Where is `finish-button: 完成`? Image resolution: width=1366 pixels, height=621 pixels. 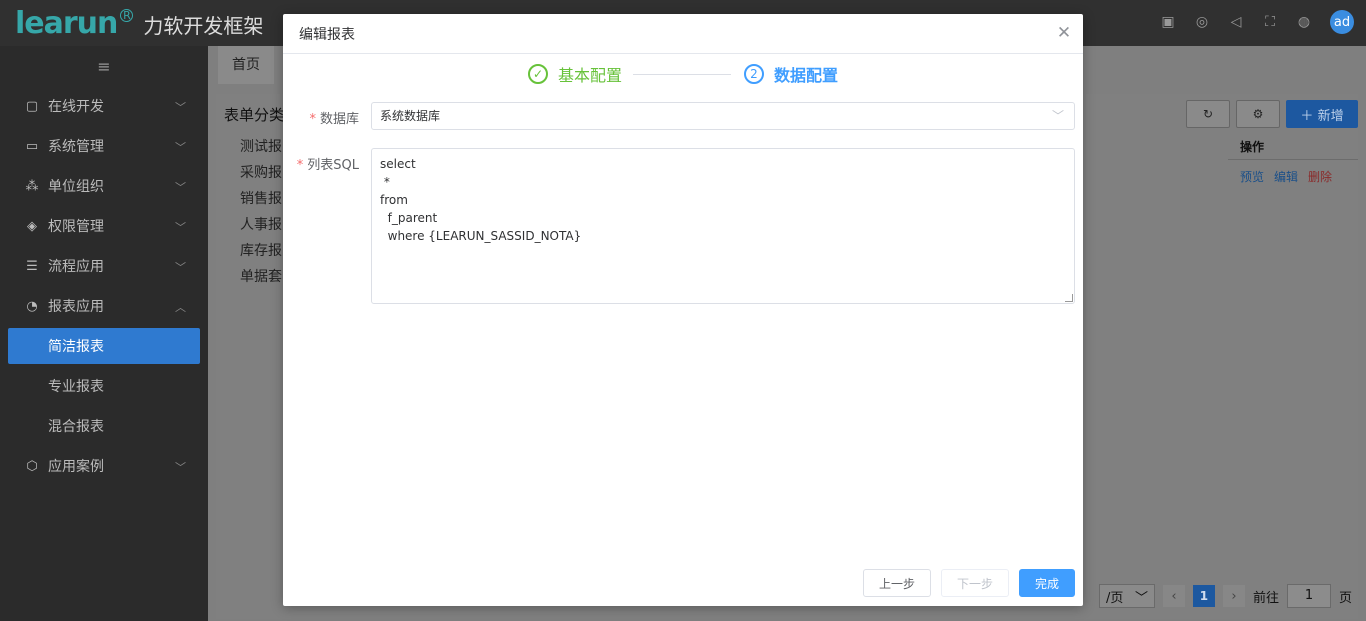 finish-button: 完成 is located at coordinates (1047, 583).